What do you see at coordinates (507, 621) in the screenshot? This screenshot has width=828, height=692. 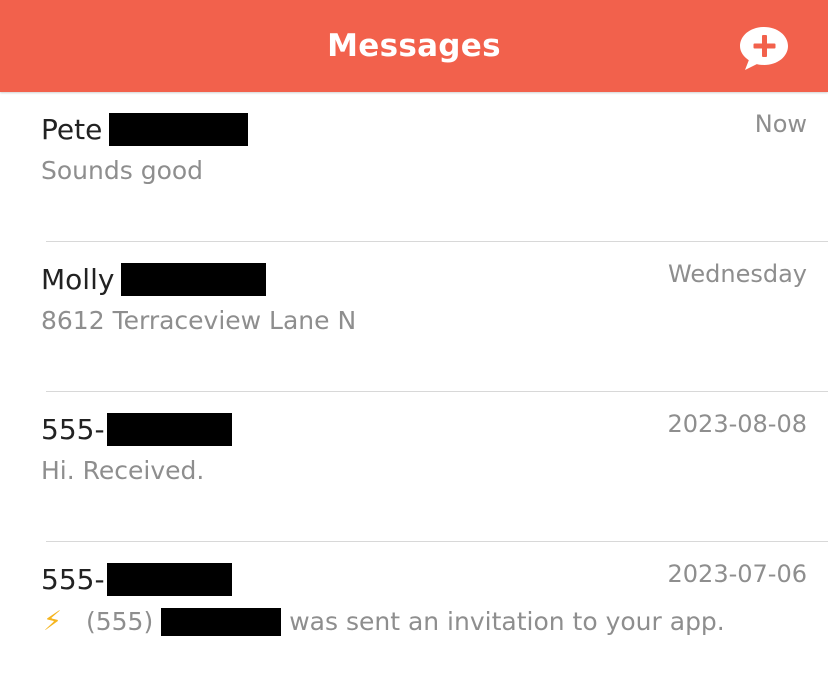 I see `preview-suffix: was sent an invitation to your app.` at bounding box center [507, 621].